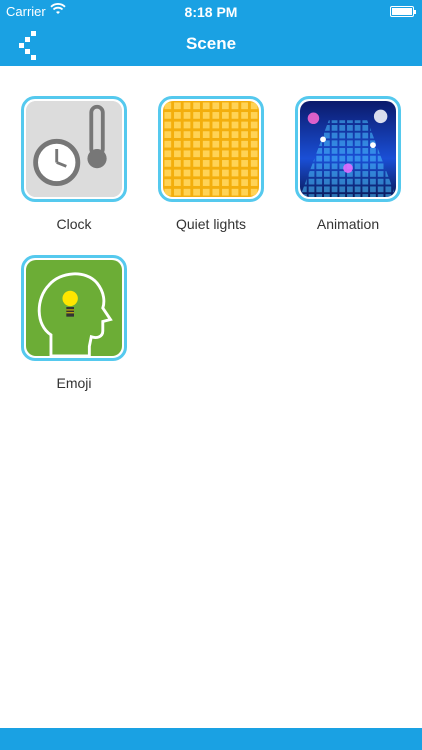  I want to click on disco-floor-icon, so click(348, 149).